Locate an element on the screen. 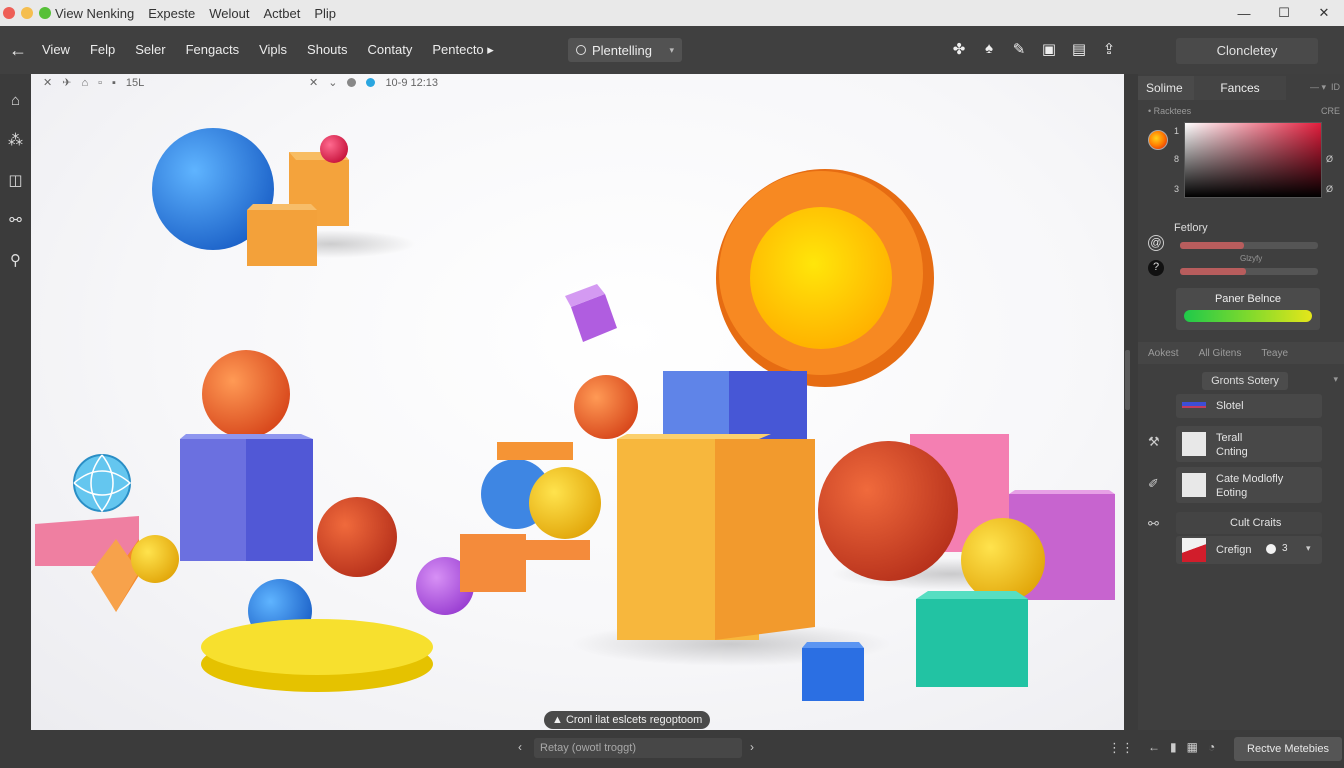 This screenshot has height=768, width=1344. maximize-icon: ☐ is located at coordinates (1284, 13).